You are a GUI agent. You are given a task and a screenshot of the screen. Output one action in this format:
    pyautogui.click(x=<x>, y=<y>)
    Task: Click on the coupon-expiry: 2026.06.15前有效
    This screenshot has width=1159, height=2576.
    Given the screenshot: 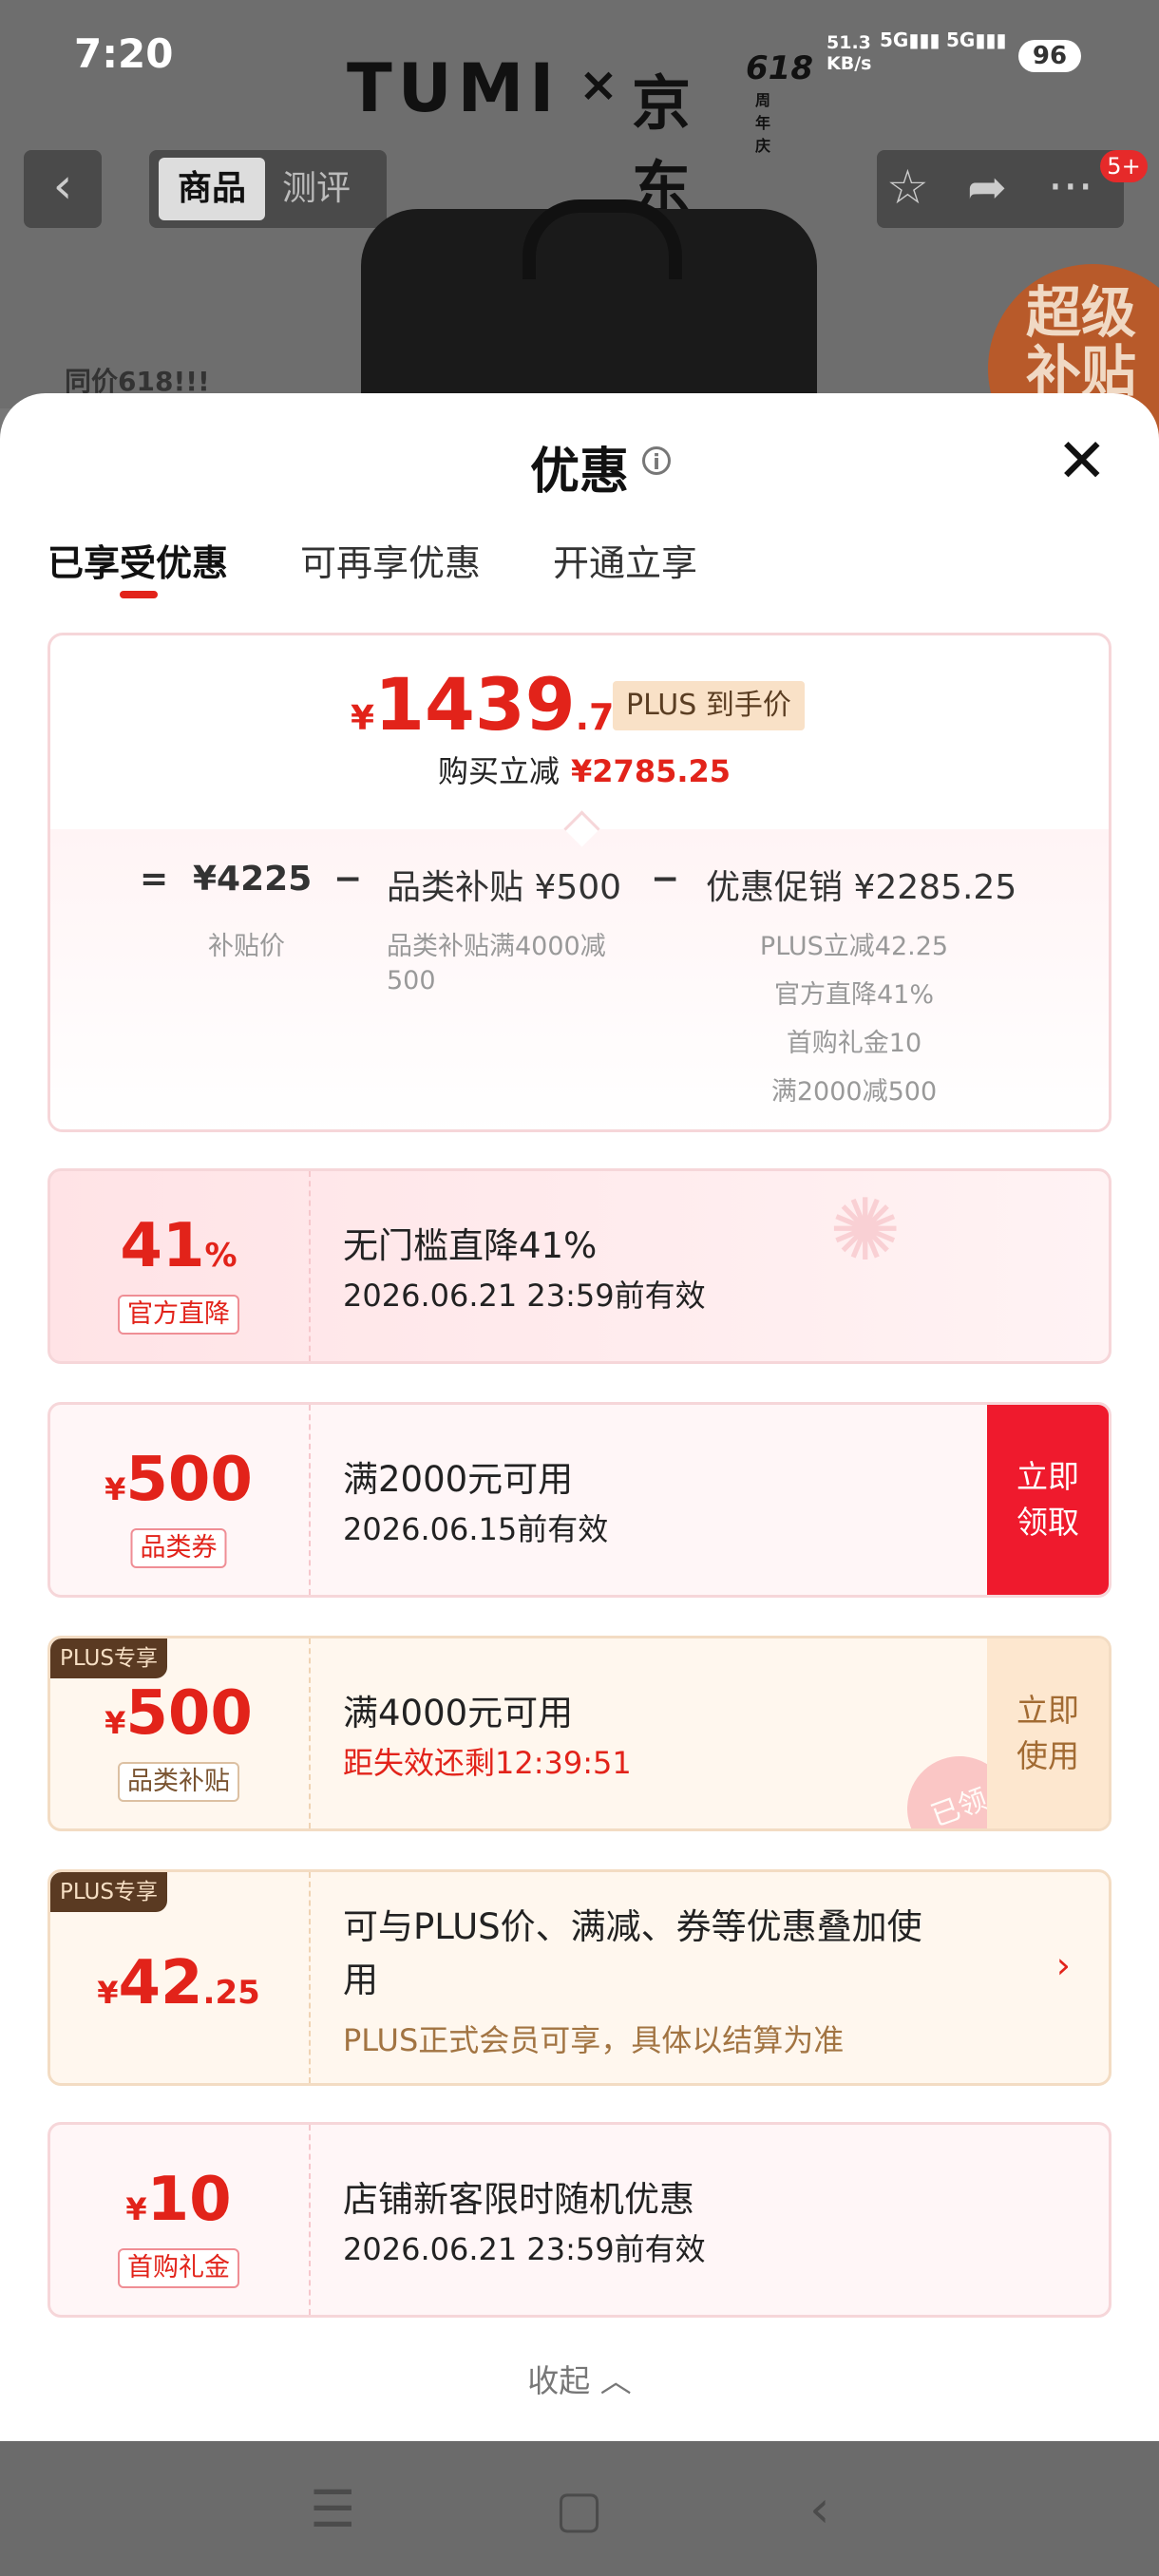 What is the action you would take?
    pyautogui.click(x=476, y=1529)
    